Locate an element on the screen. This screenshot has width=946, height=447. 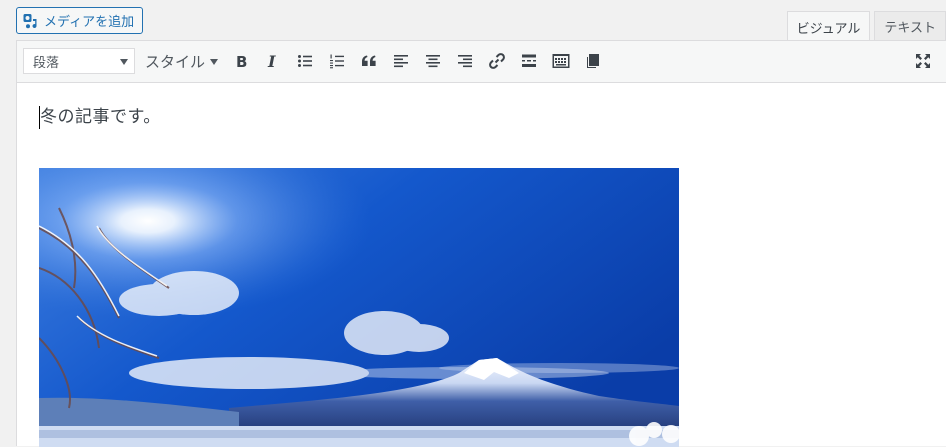
align-left-button is located at coordinates (401, 61).